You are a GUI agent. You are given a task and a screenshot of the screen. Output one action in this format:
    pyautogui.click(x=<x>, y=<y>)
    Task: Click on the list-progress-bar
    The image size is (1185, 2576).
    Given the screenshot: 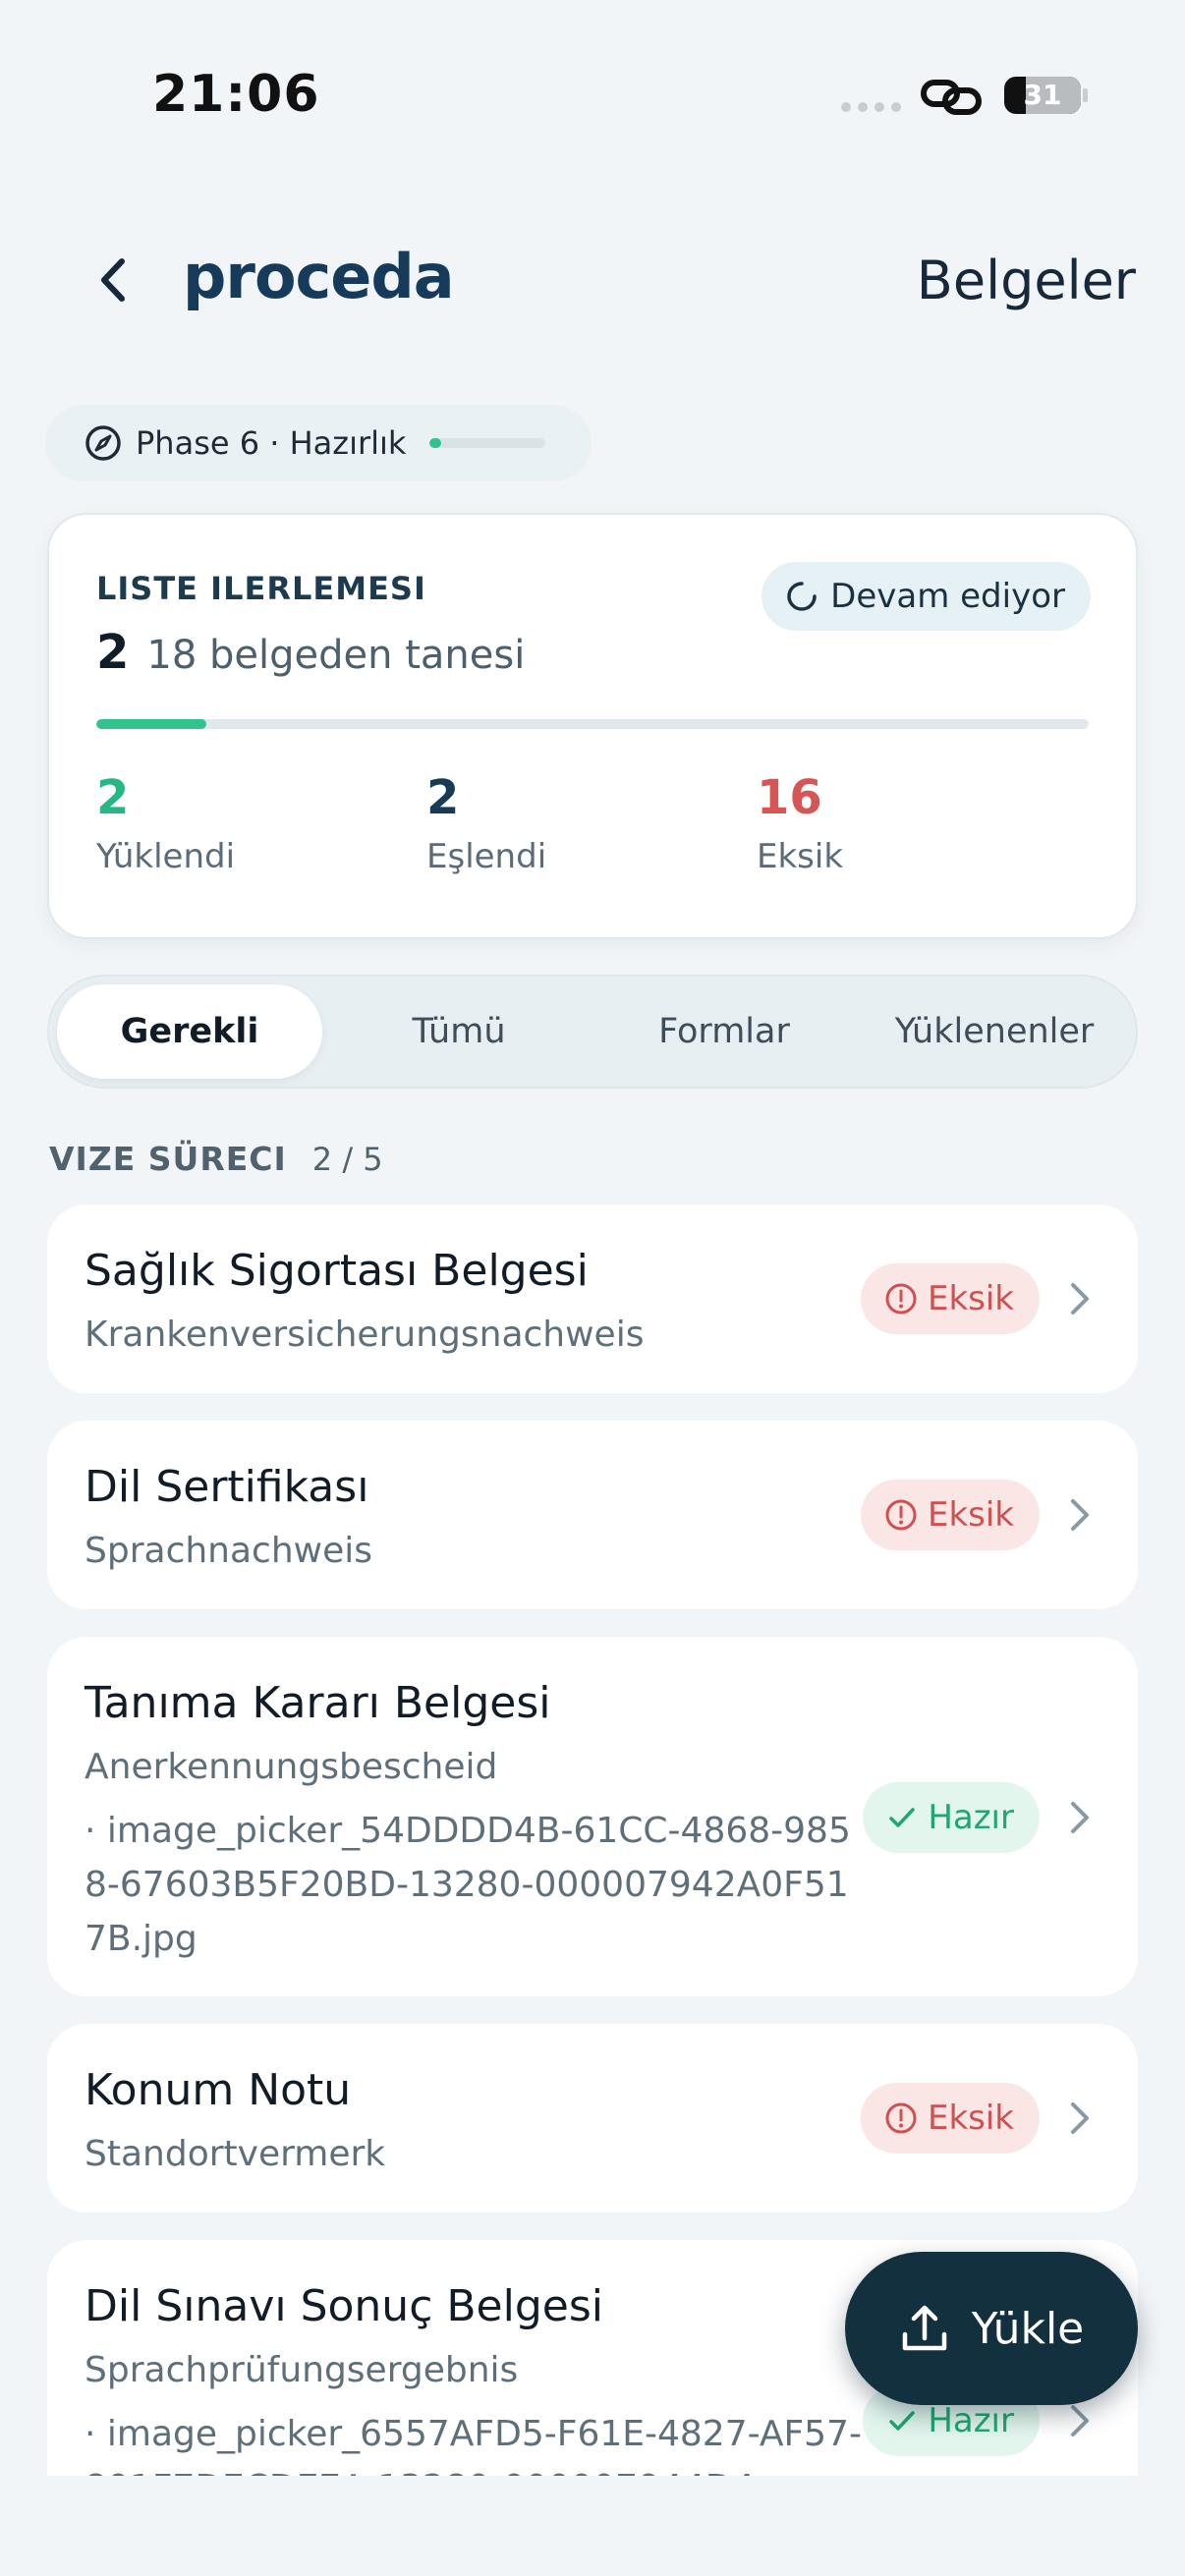 What is the action you would take?
    pyautogui.click(x=592, y=724)
    